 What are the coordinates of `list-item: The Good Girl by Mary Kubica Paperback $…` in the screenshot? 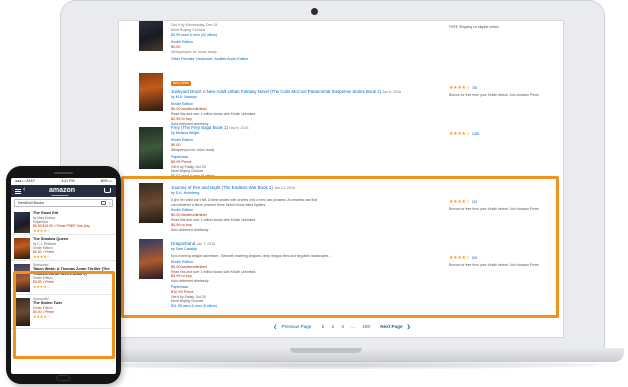 It's located at (63, 222).